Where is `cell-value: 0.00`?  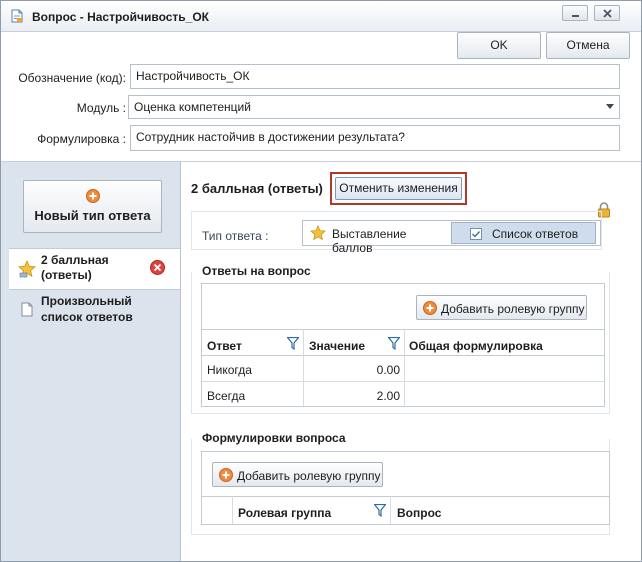 cell-value: 0.00 is located at coordinates (388, 370).